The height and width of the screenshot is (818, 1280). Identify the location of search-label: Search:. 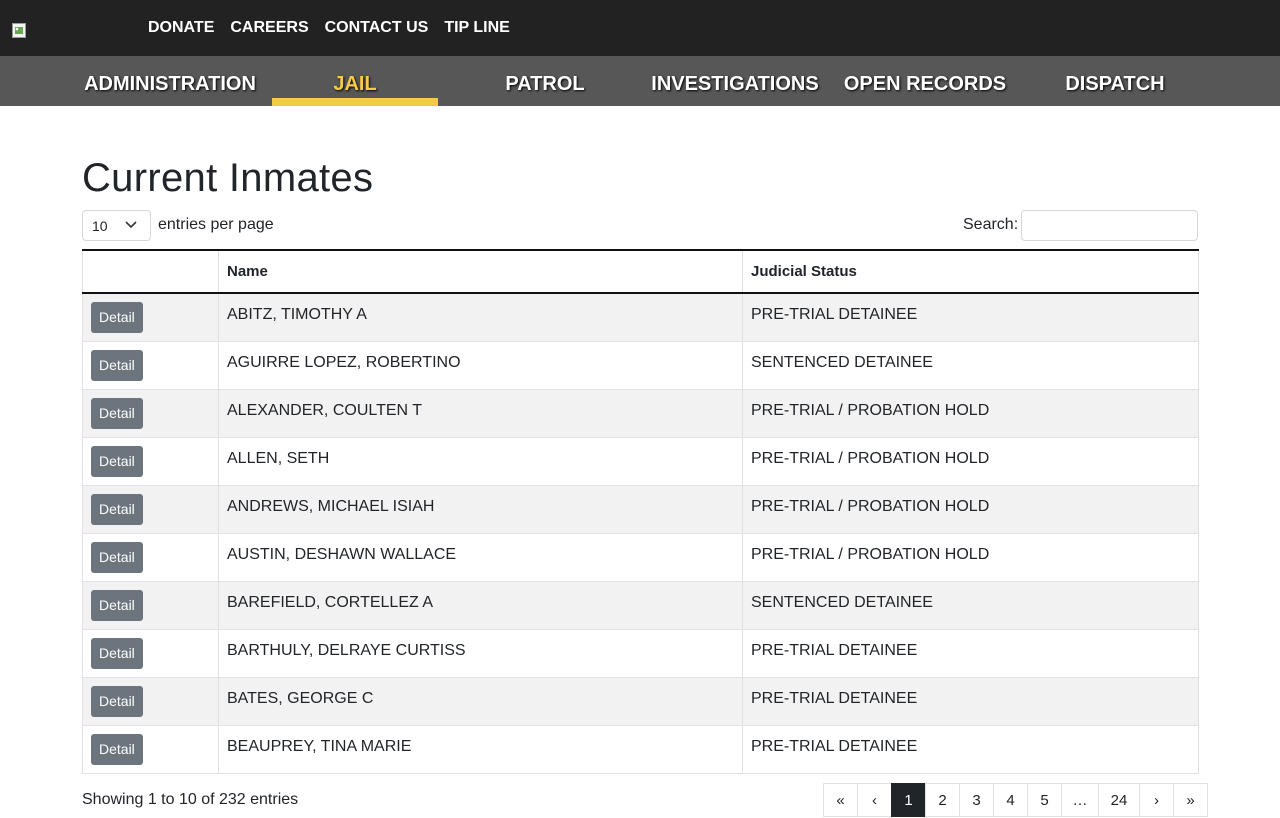
(991, 224).